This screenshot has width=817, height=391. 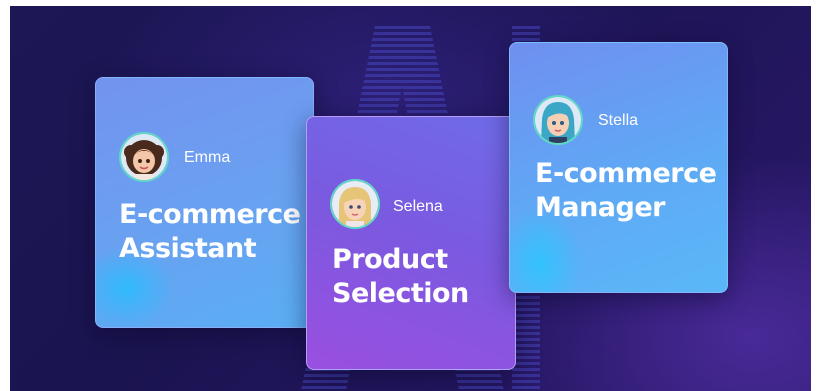 What do you see at coordinates (618, 120) in the screenshot?
I see `agent-name: Stella` at bounding box center [618, 120].